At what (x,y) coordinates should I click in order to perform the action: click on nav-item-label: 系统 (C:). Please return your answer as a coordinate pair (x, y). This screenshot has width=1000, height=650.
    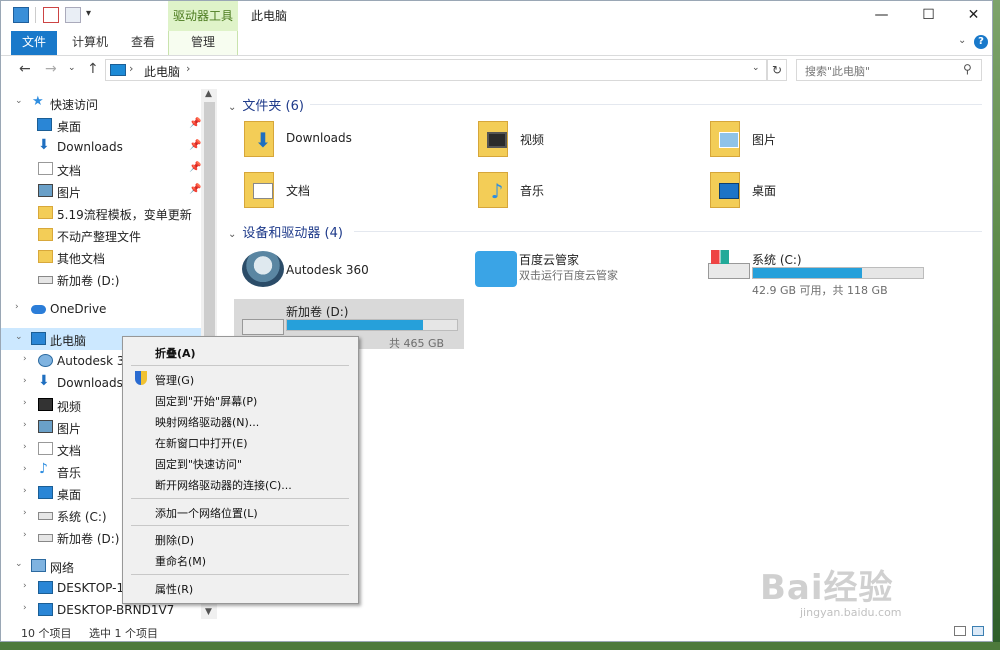
    Looking at the image, I should click on (82, 517).